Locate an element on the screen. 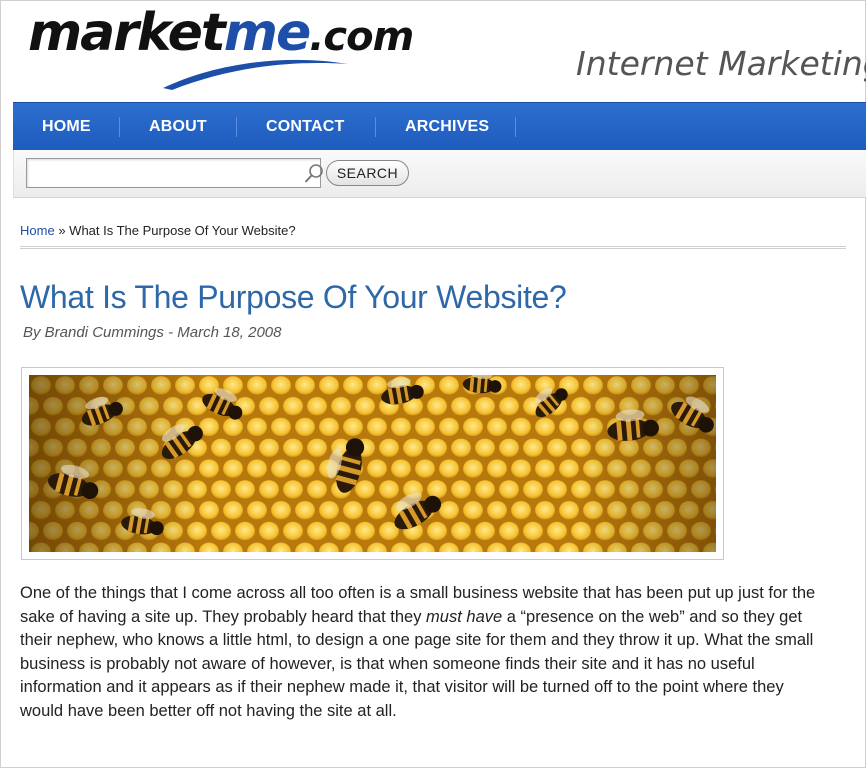 The height and width of the screenshot is (768, 866). post-date: March 18, 2008 is located at coordinates (229, 332).